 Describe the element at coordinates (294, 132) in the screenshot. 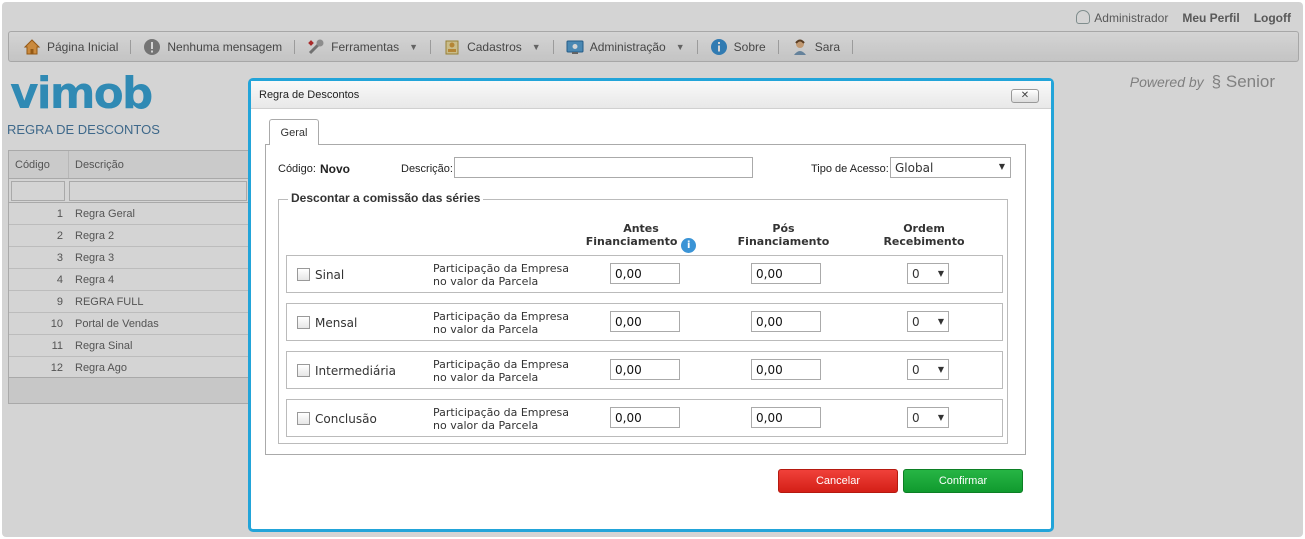

I see `tab-geral: Geral` at that location.